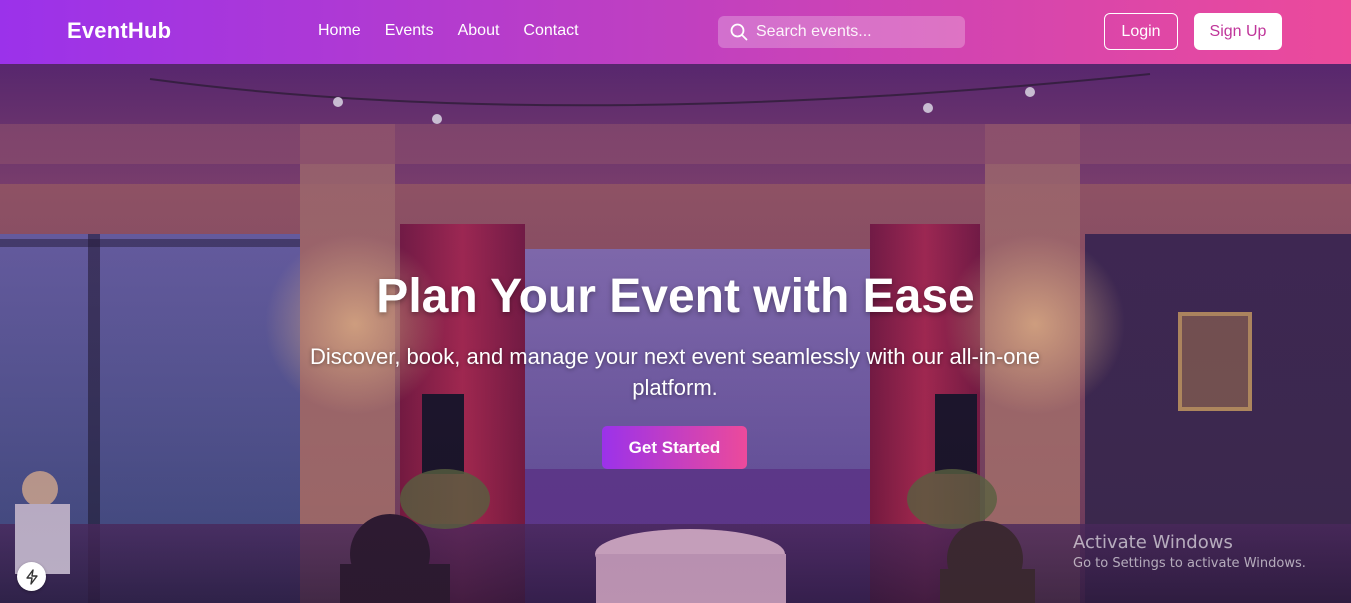 The width and height of the screenshot is (1351, 603). I want to click on nav-link-home: Home, so click(339, 31).